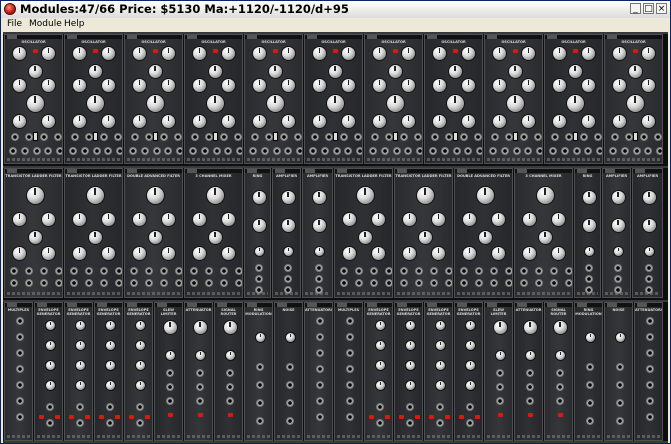 The height and width of the screenshot is (444, 671). I want to click on synth-module: MULTIPLES, so click(18, 371).